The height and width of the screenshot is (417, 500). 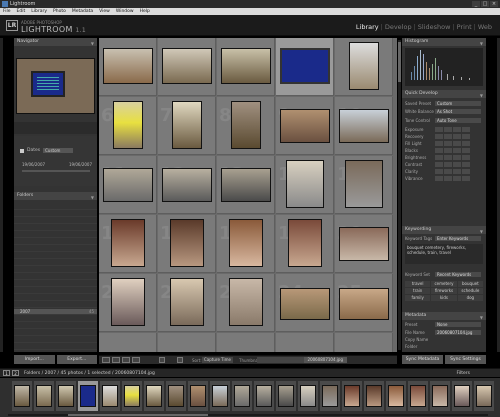 I want to click on grid-cell: 18, so click(x=246, y=244).